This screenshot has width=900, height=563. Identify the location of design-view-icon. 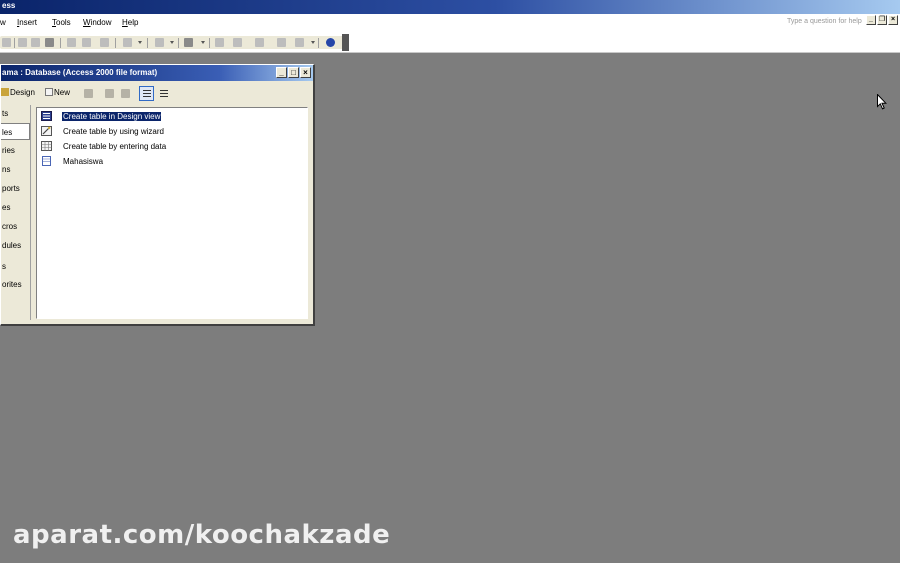
(46, 116).